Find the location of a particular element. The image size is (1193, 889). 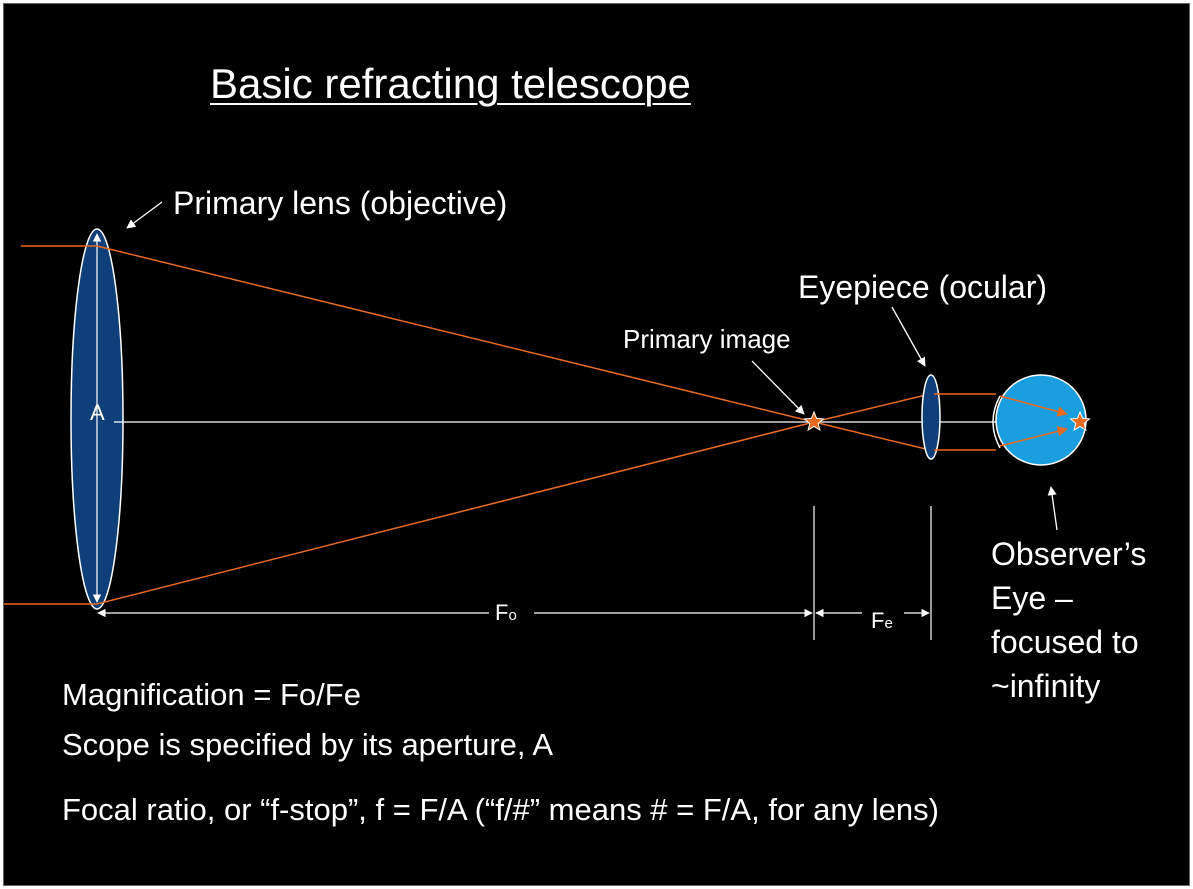

aperture-spec-text: Scope is specified by its aperture, A is located at coordinates (308, 744).